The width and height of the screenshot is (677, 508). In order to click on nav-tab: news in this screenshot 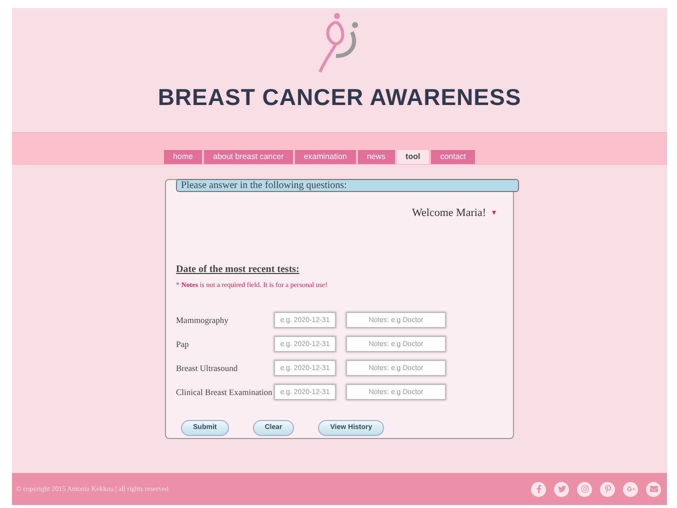, I will do `click(376, 157)`.